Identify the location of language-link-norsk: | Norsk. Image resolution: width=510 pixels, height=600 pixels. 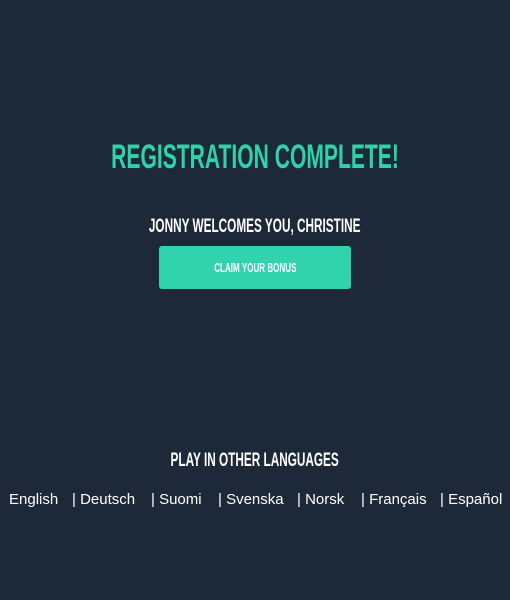
(320, 499).